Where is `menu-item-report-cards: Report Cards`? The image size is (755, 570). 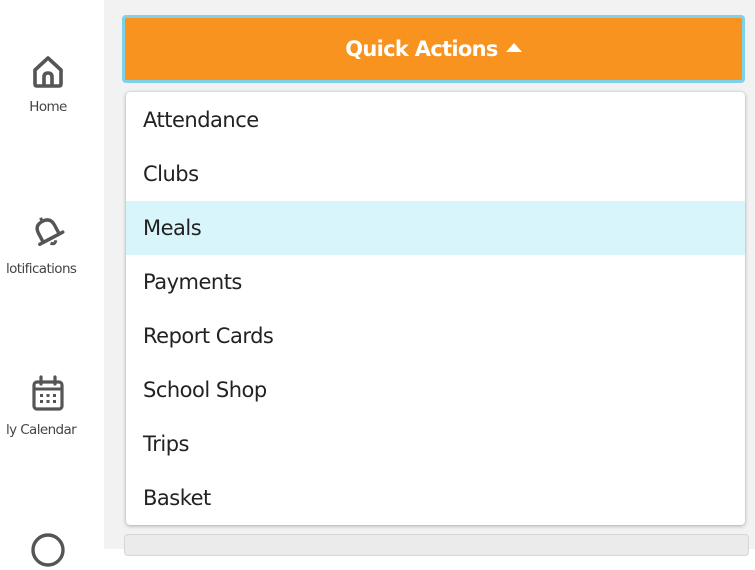
menu-item-report-cards: Report Cards is located at coordinates (435, 336).